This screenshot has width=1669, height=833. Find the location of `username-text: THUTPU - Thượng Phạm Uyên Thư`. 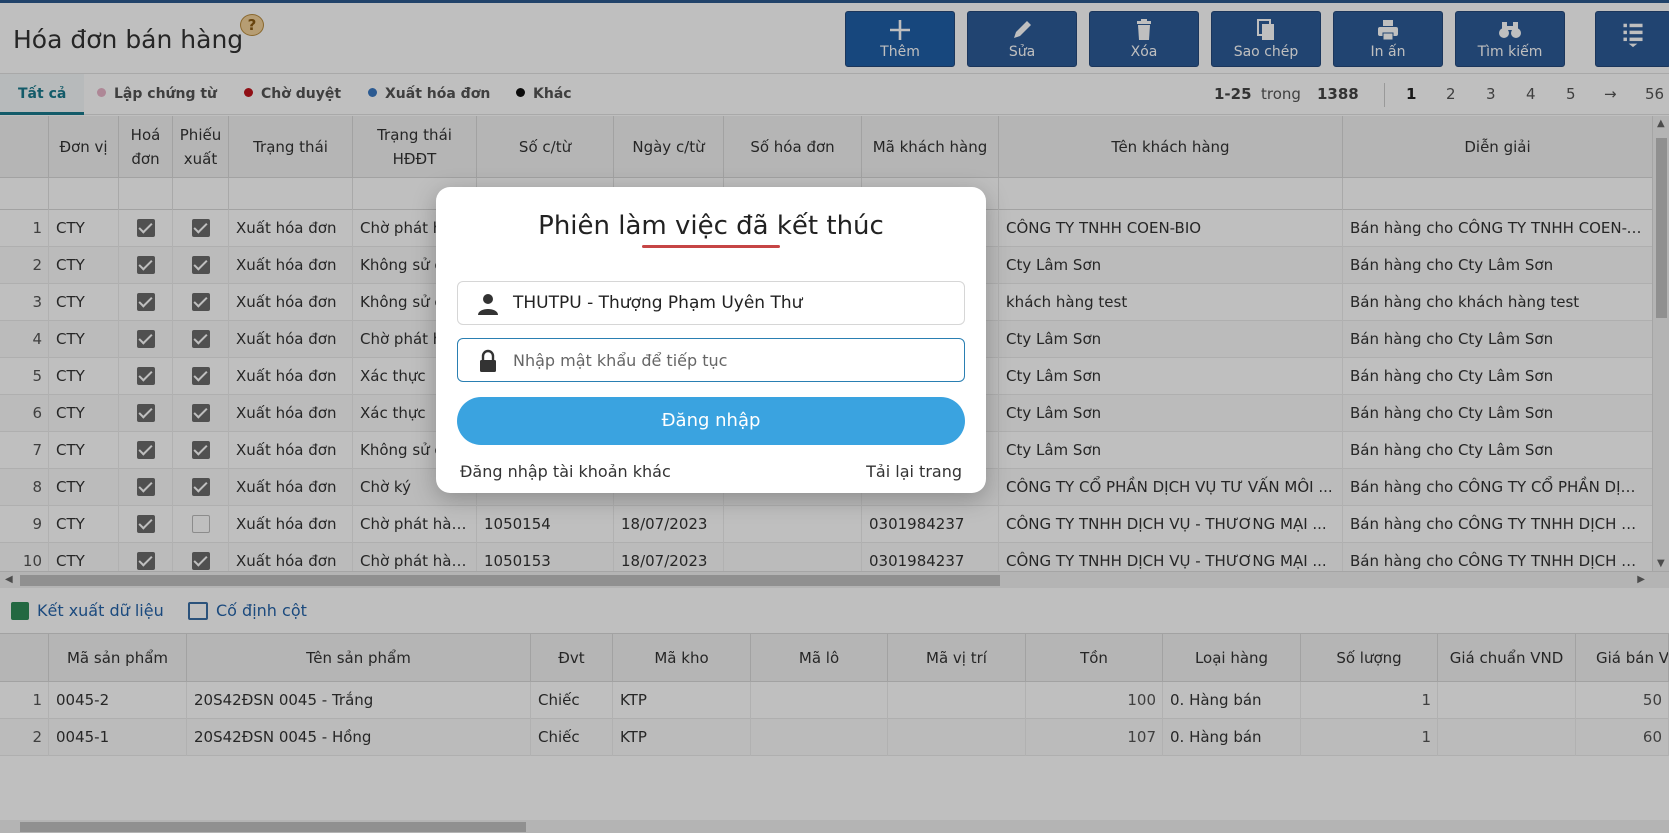

username-text: THUTPU - Thượng Phạm Uyên Thư is located at coordinates (658, 303).